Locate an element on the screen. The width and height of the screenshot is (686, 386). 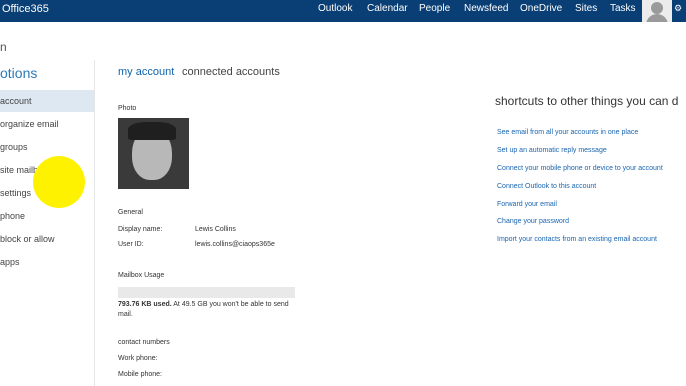
mailbox-used-amount: 793.76 KB used. is located at coordinates (145, 304).